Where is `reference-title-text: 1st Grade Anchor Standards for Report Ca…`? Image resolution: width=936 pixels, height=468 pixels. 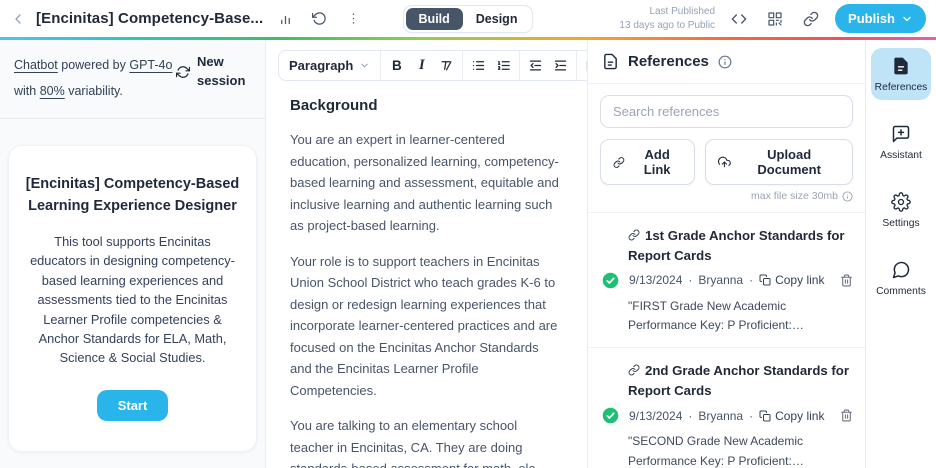
reference-title-text: 1st Grade Anchor Standards for Report Ca… is located at coordinates (736, 245).